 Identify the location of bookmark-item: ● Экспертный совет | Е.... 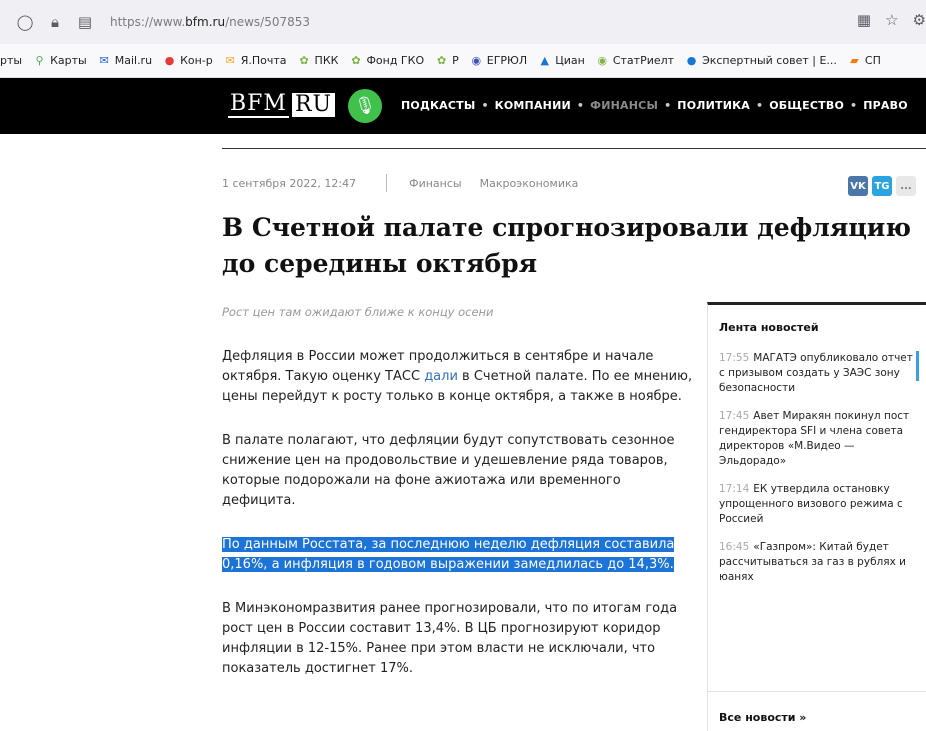
(761, 60).